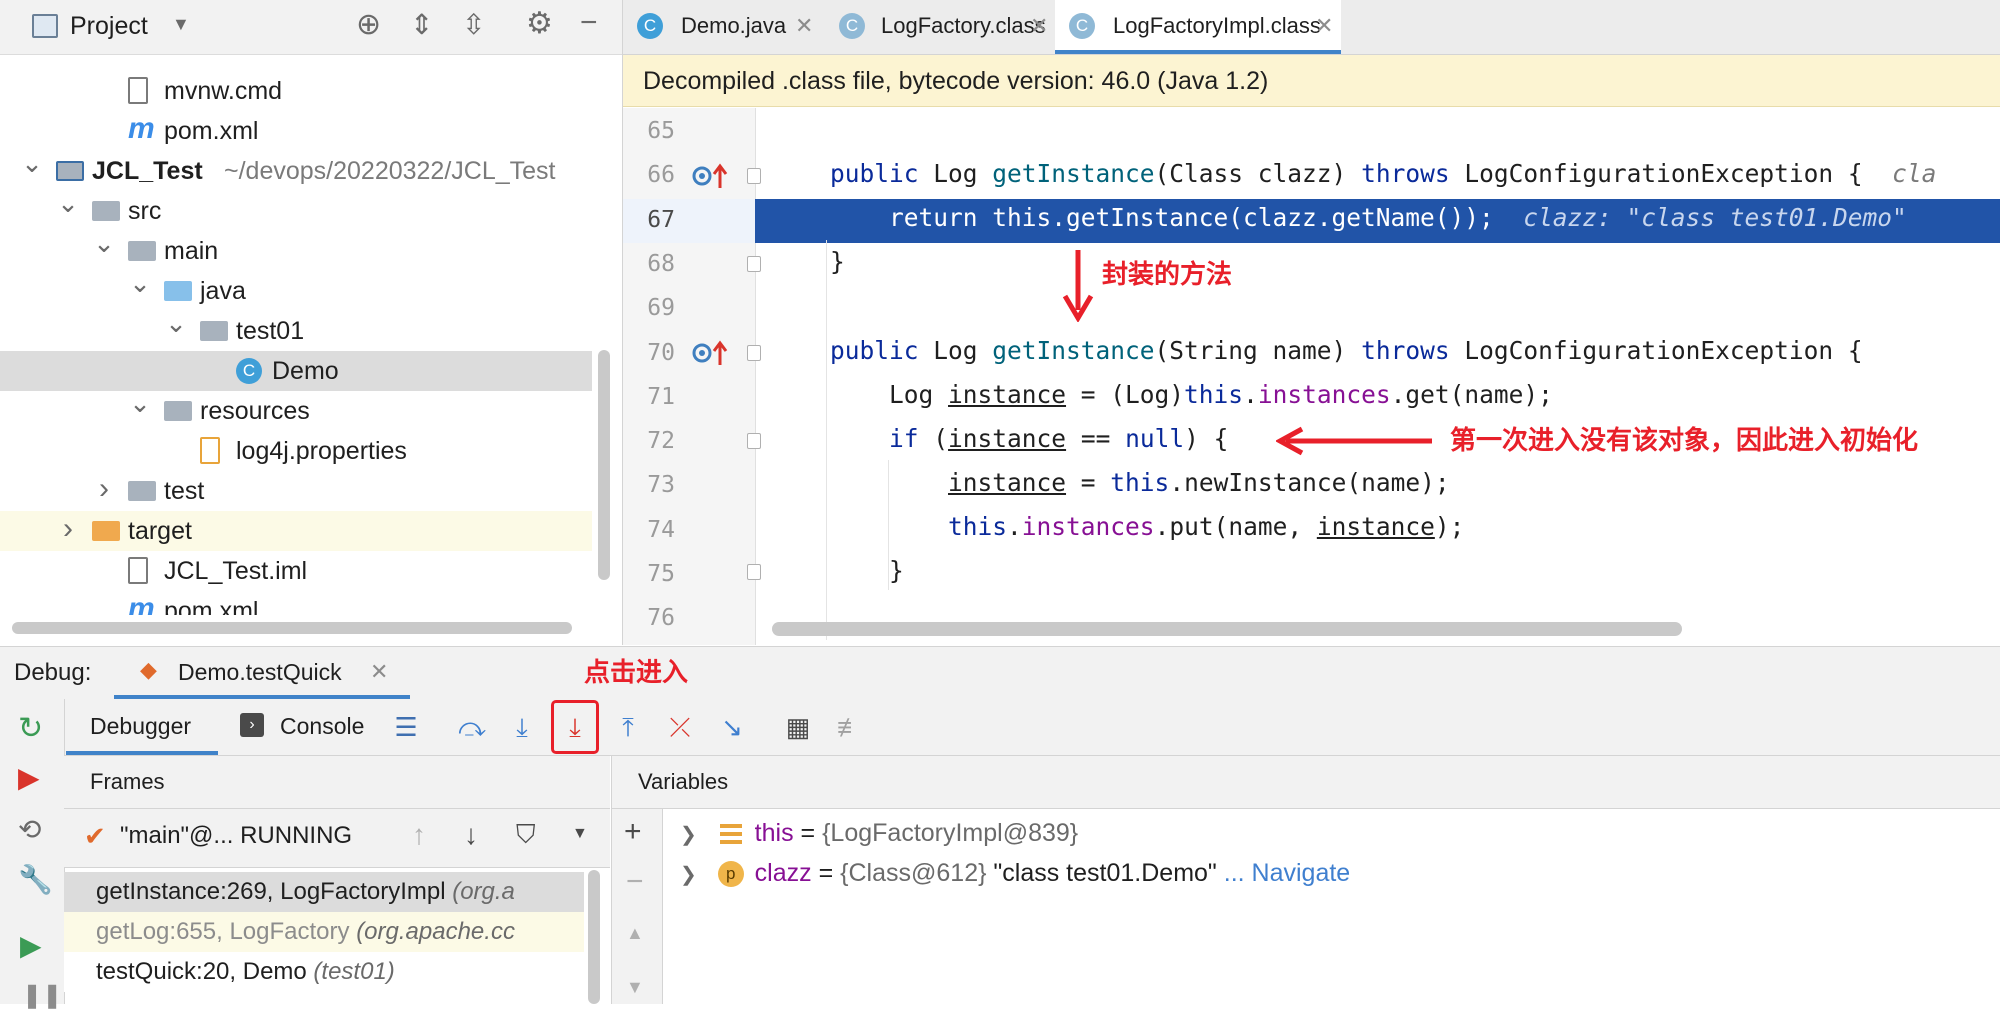  I want to click on frame-row: testQuick:20, Demo (test01), so click(324, 972).